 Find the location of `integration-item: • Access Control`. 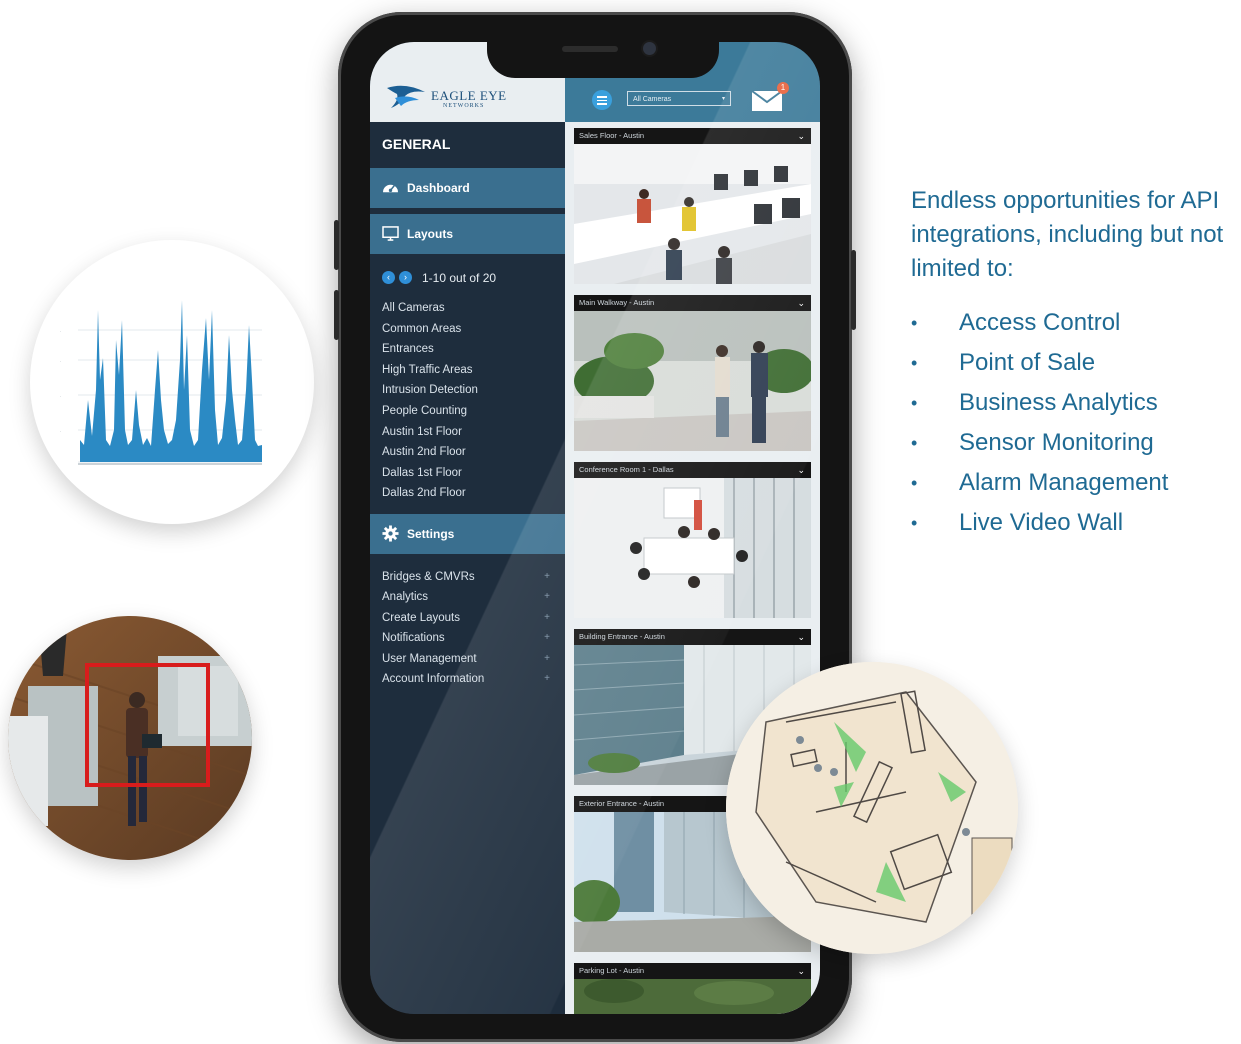

integration-item: • Access Control is located at coordinates (1039, 326).